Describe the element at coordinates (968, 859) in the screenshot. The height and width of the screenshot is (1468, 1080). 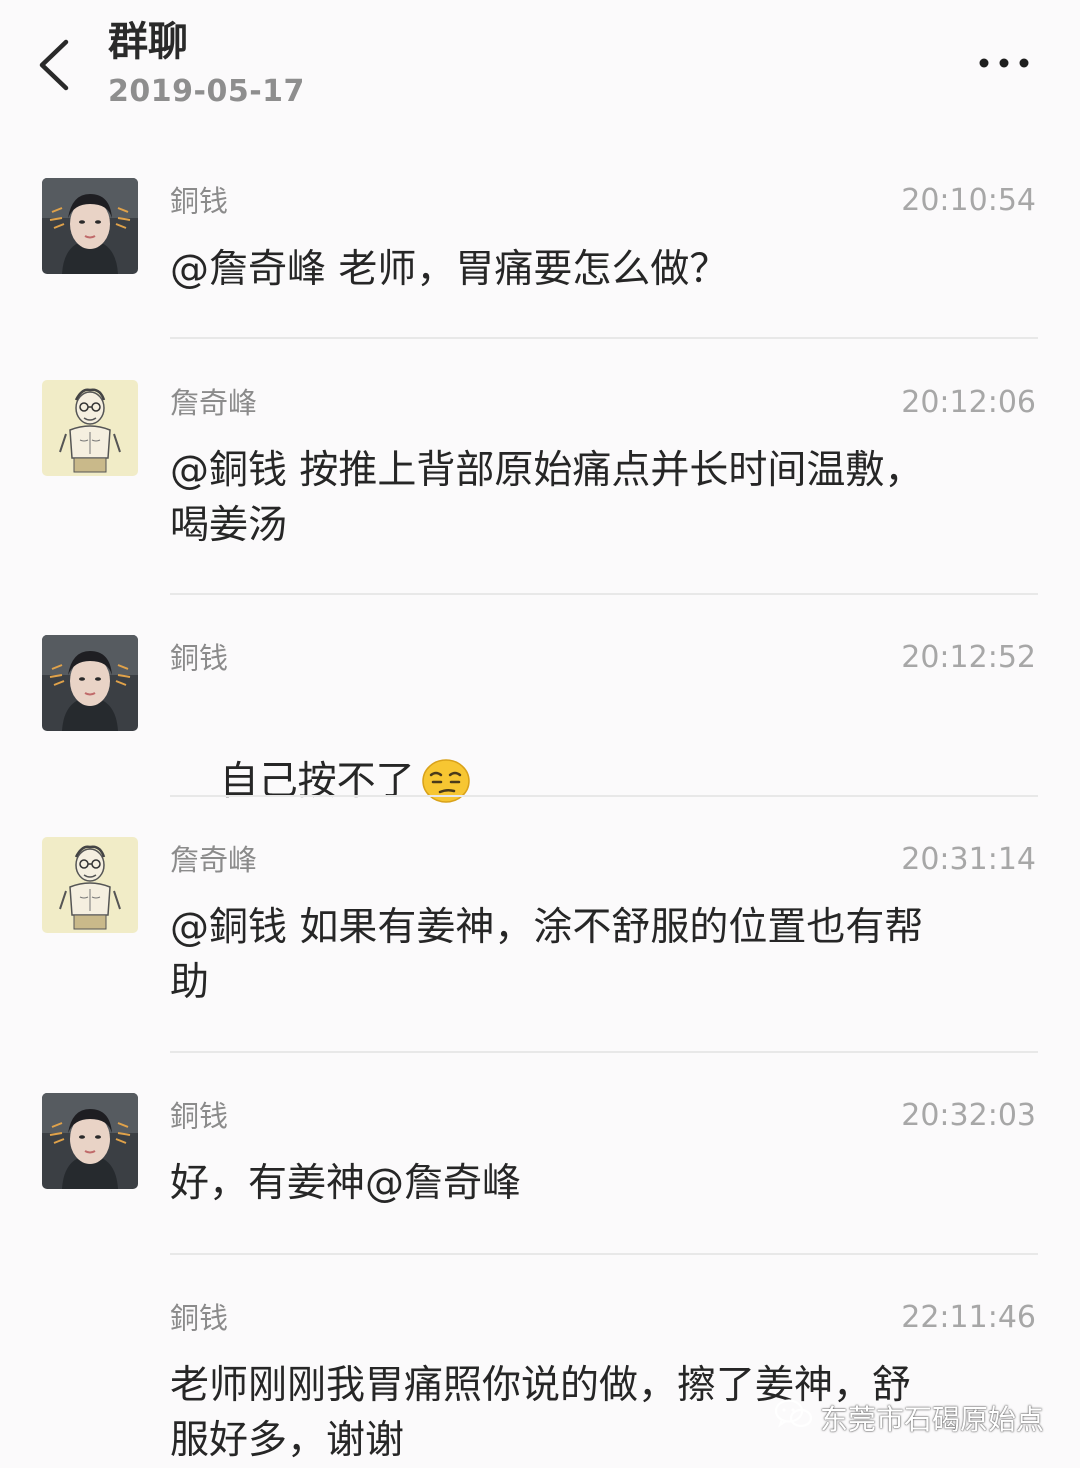
I see `message-time: 20:31:14` at that location.